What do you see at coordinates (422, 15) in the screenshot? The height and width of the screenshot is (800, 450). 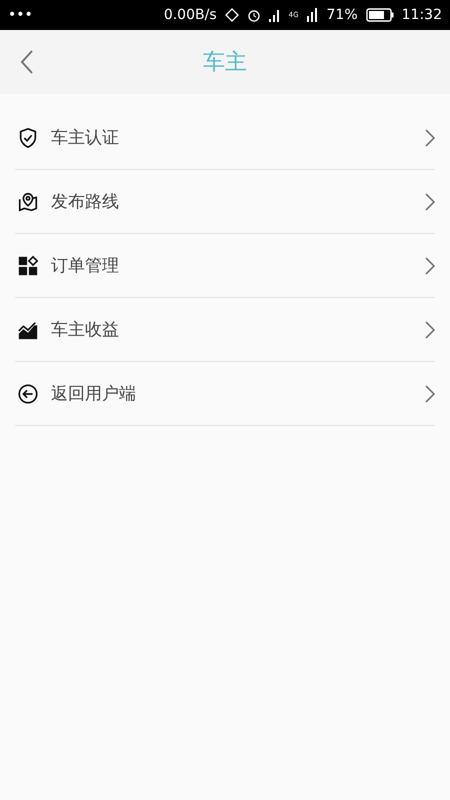 I see `clock: 11:32` at bounding box center [422, 15].